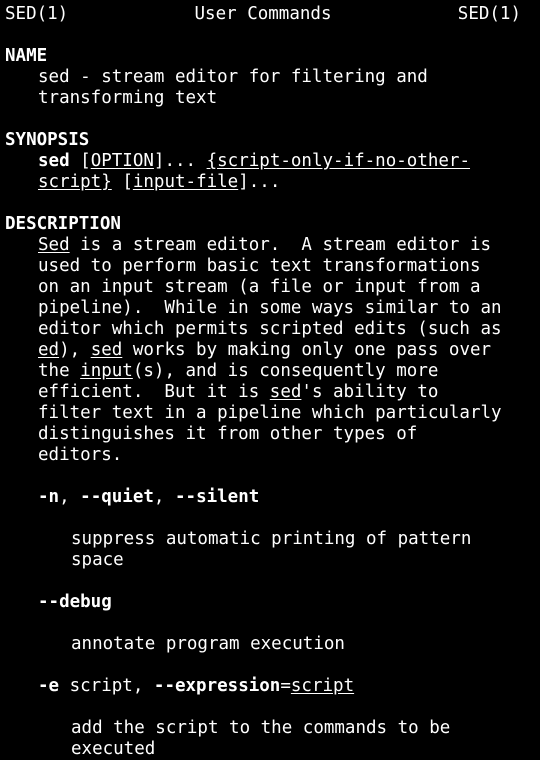  I want to click on option-quiet-desc: suppress automatic printing of pattern, so click(271, 539).